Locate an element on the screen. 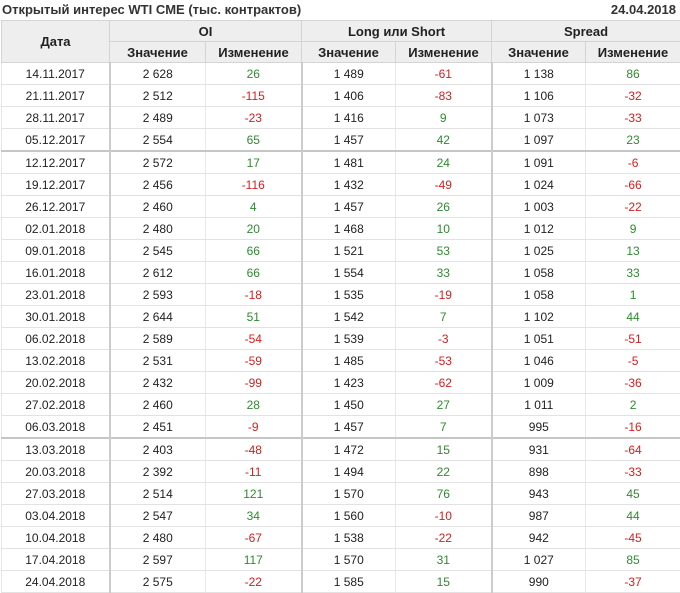 The width and height of the screenshot is (680, 593). cell-oi-change: 65 is located at coordinates (254, 140).